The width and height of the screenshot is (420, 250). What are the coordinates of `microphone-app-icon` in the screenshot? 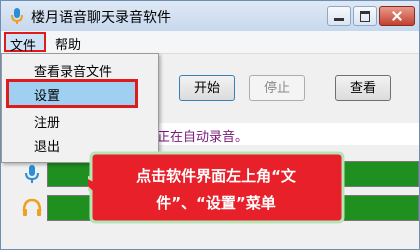 It's located at (17, 16).